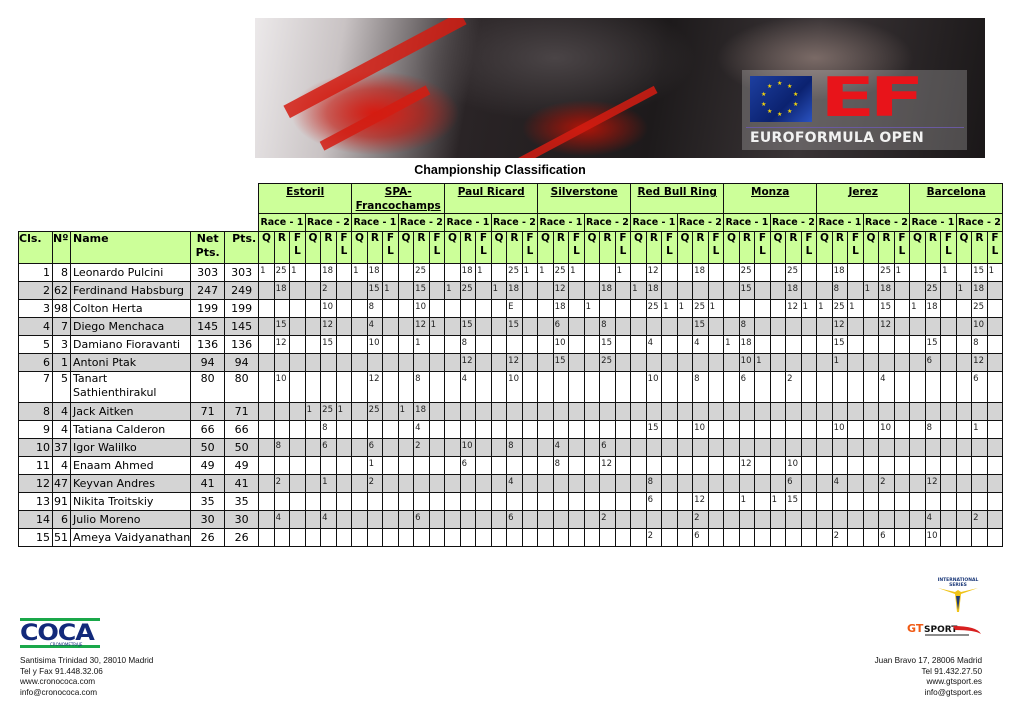 This screenshot has height=721, width=1020. Describe the element at coordinates (421, 308) in the screenshot. I see `race-points-cell: 10` at that location.